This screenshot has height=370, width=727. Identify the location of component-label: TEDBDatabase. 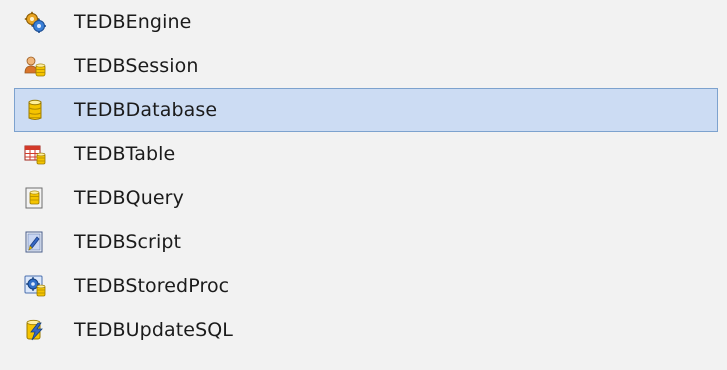
(146, 110).